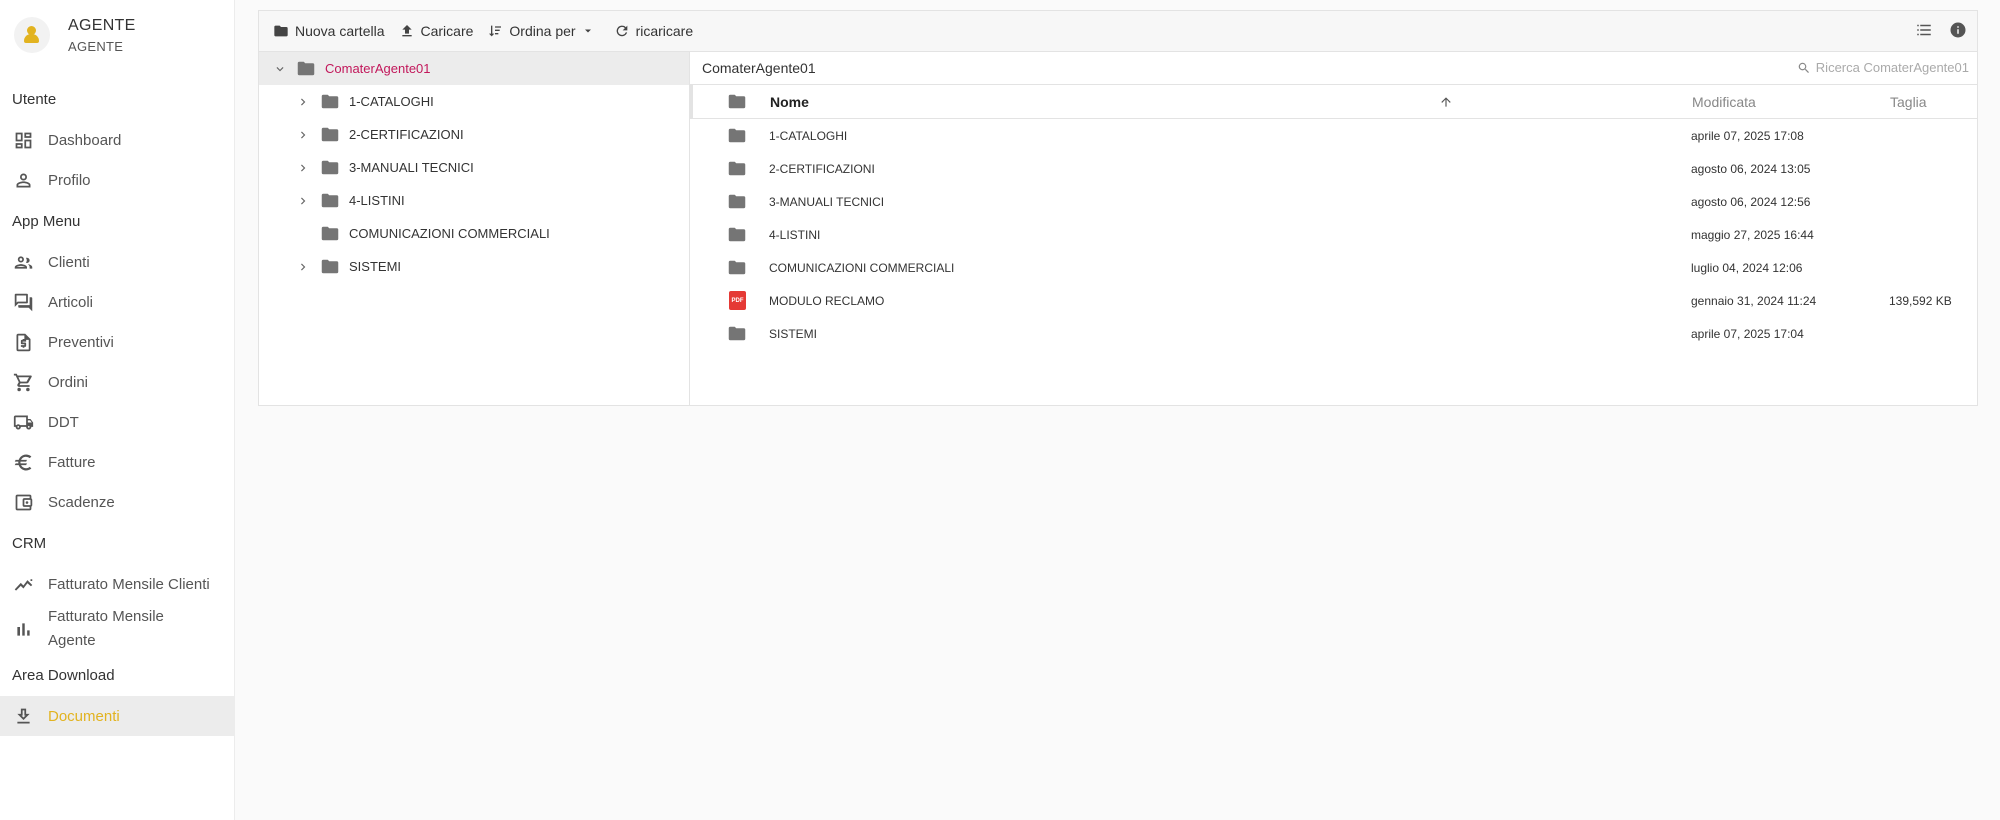  Describe the element at coordinates (737, 300) in the screenshot. I see `pdf-file-icon: PDF` at that location.